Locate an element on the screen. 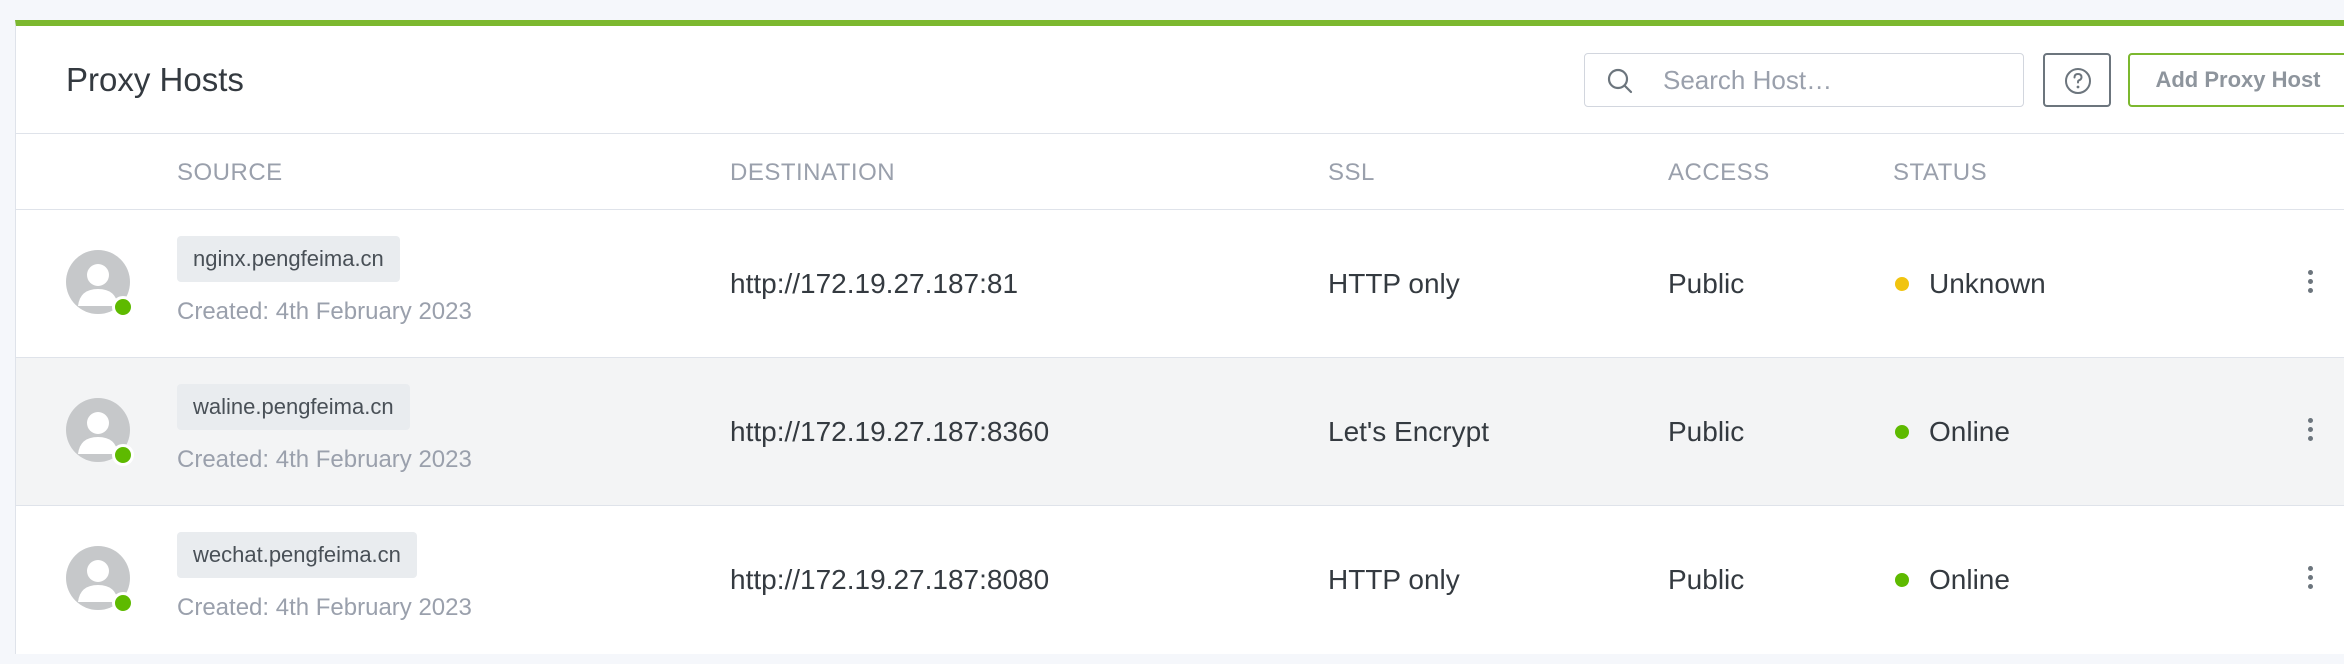  search-icon is located at coordinates (1620, 81).